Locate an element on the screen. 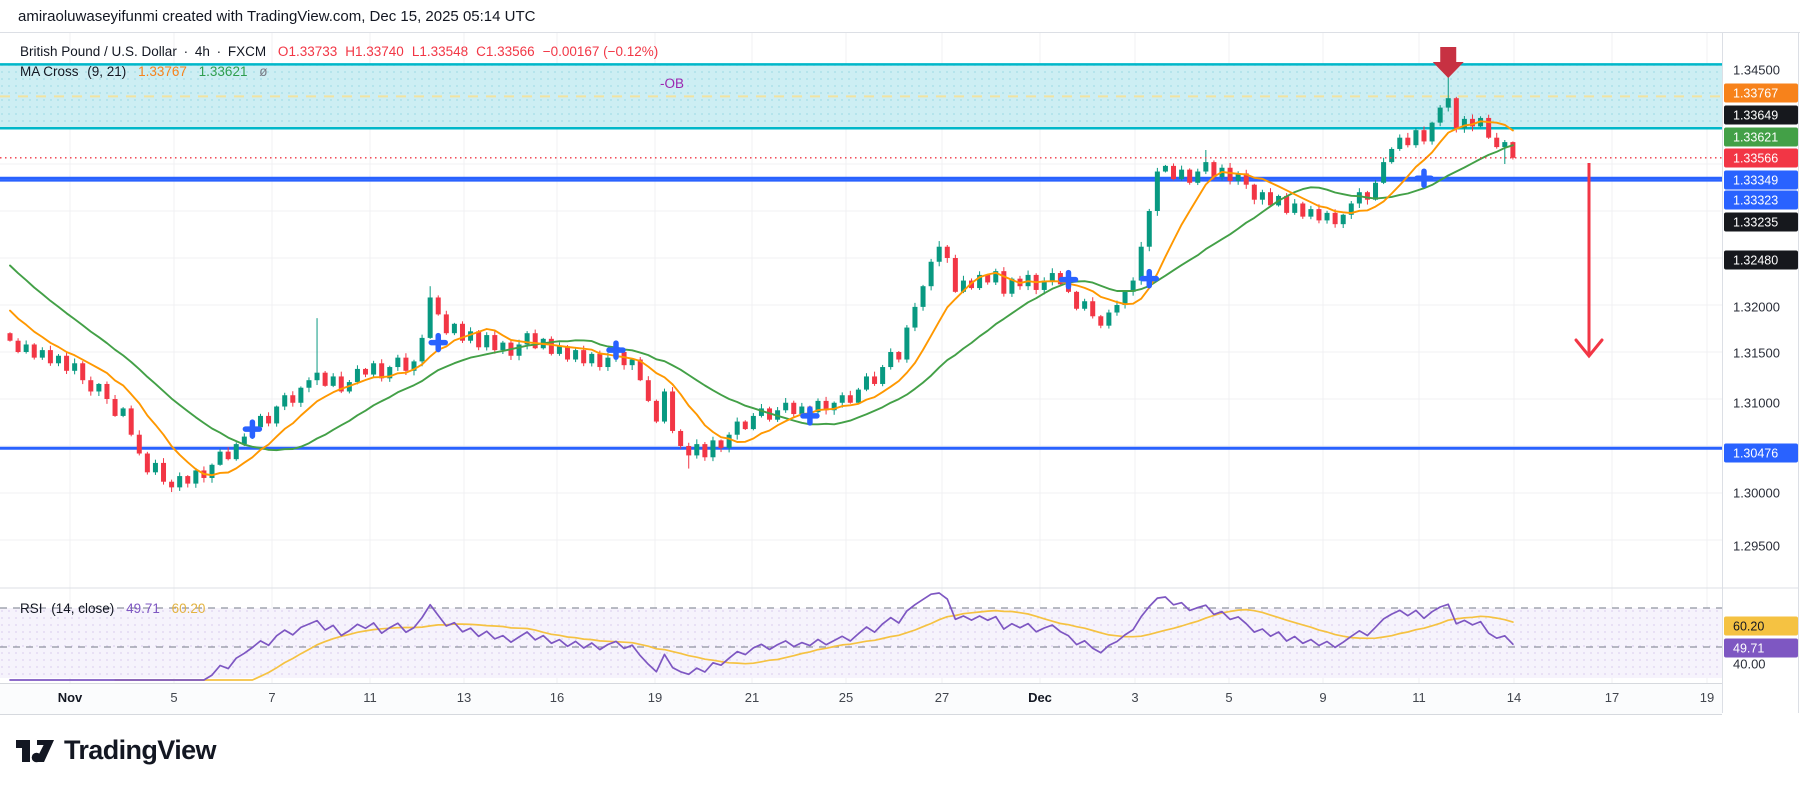 The width and height of the screenshot is (1814, 789). ma-cross-legend: MA Cross (9, 21) 1.33767 1.33621 ø is located at coordinates (143, 71).